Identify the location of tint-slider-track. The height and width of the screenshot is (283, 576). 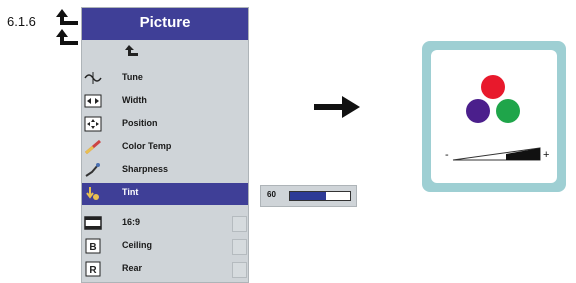
(320, 196).